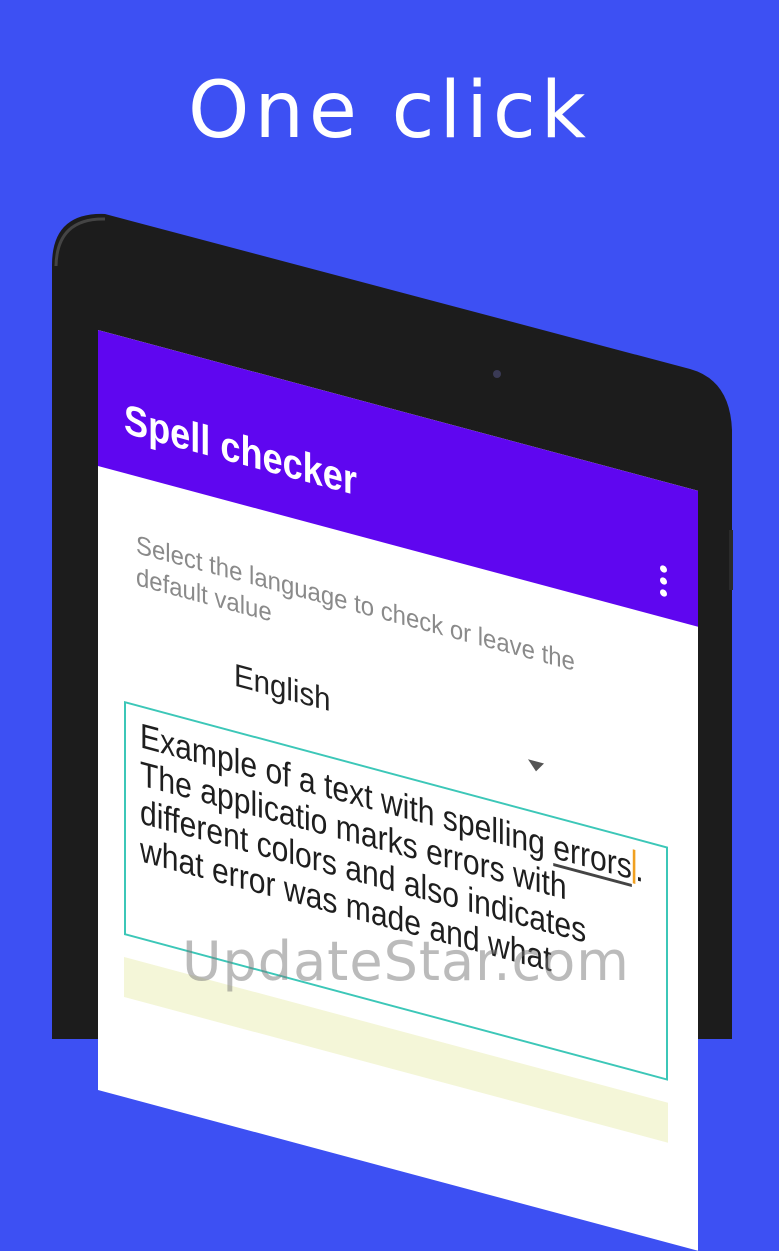  What do you see at coordinates (406, 961) in the screenshot?
I see `watermark: UpdateStar.com` at bounding box center [406, 961].